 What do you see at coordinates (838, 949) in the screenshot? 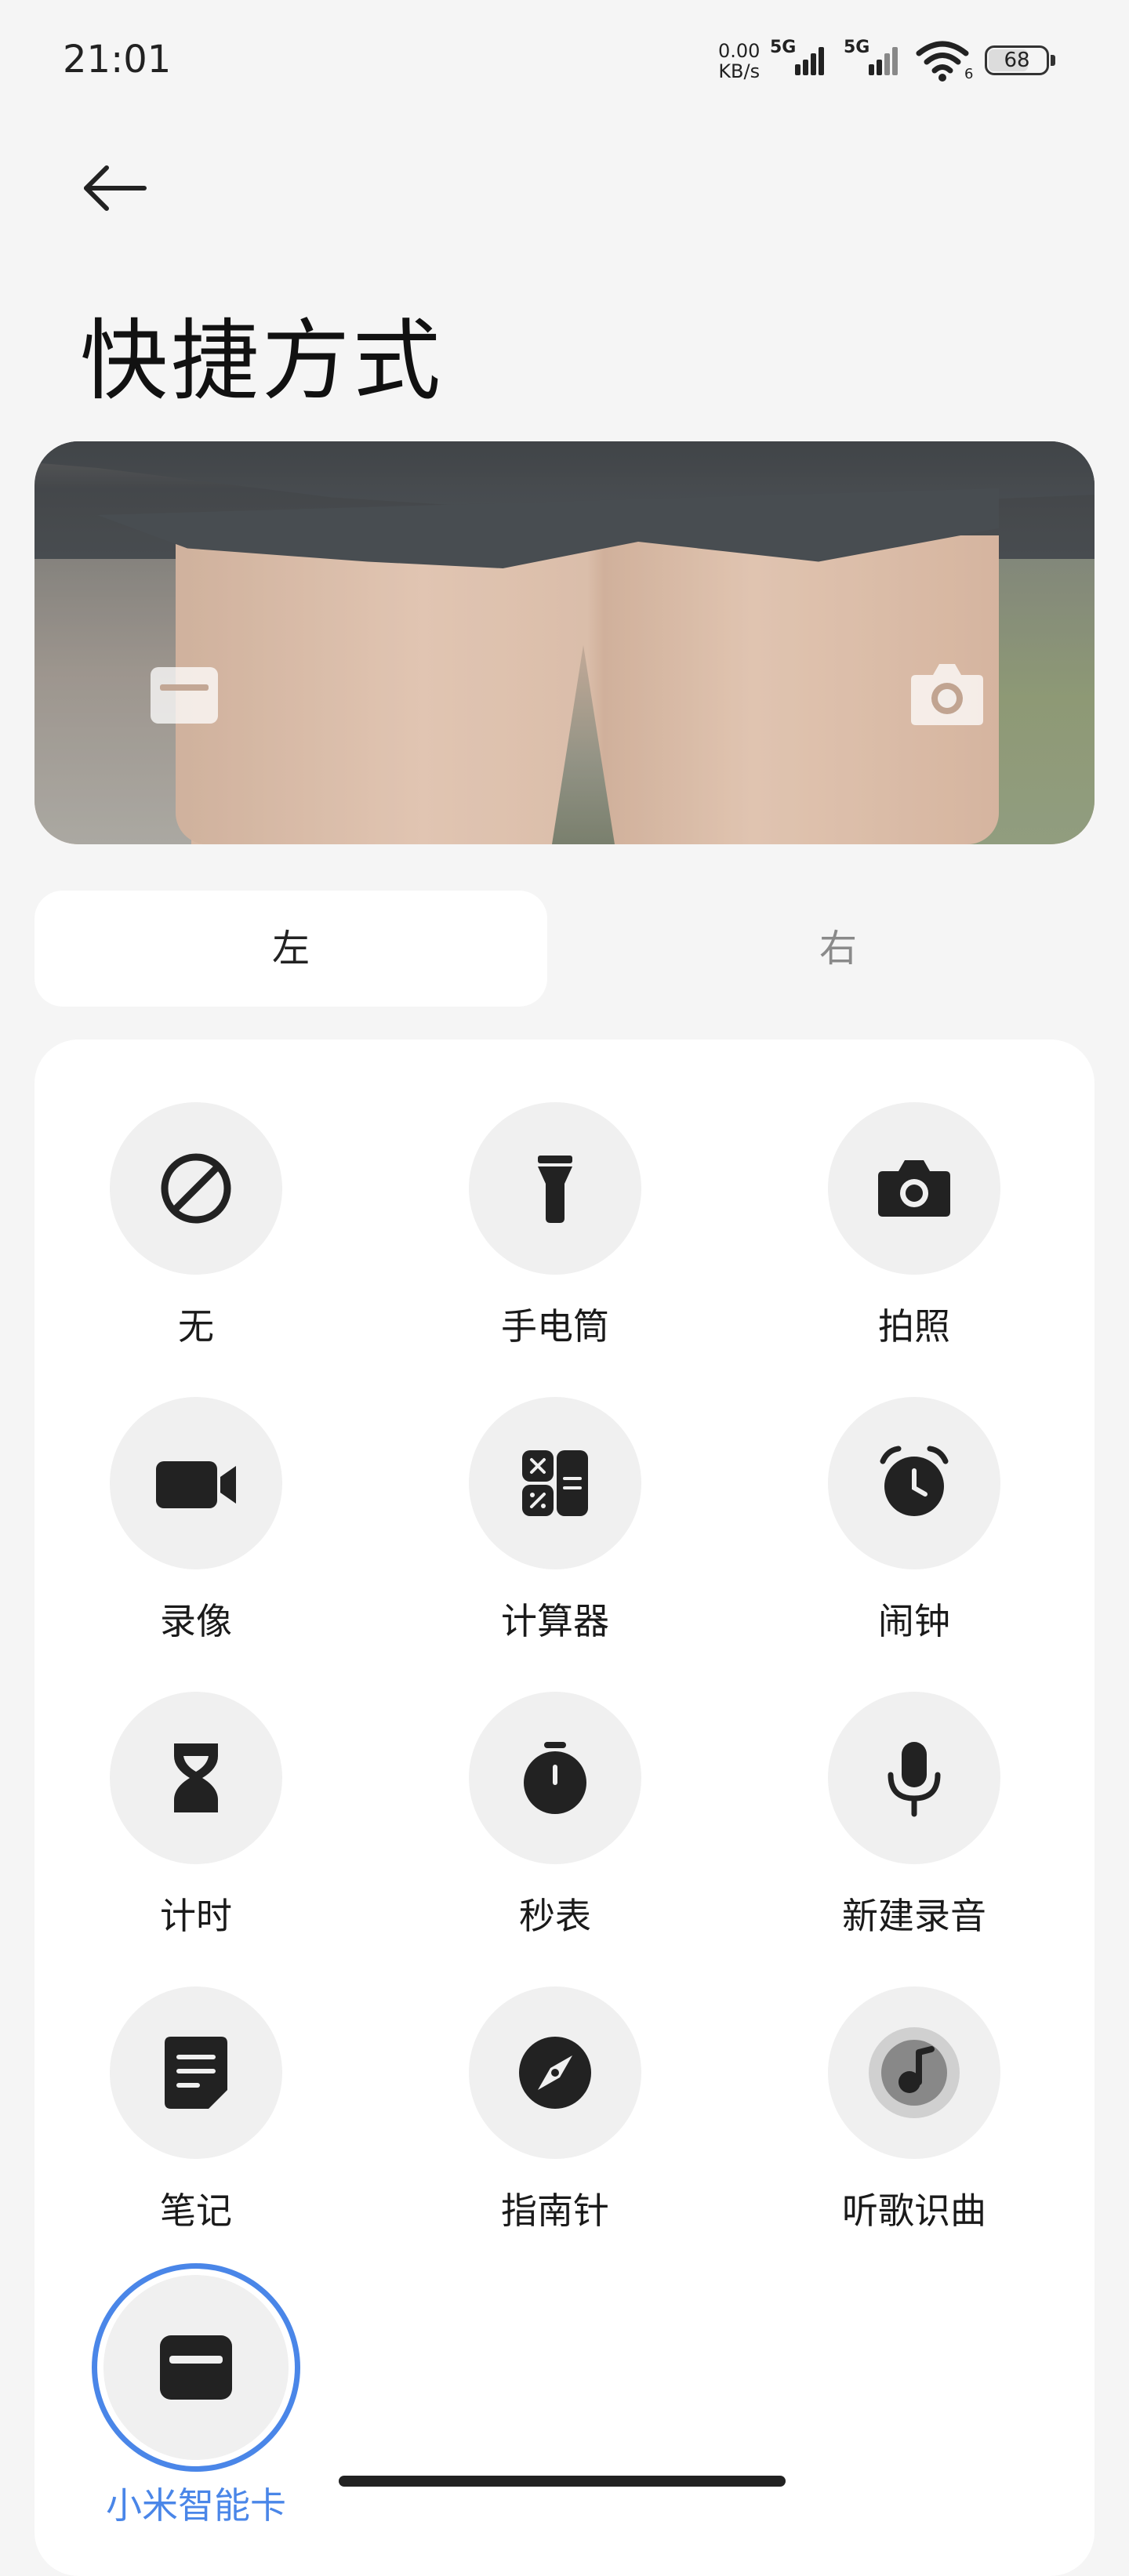
I see `tab-right: 右` at bounding box center [838, 949].